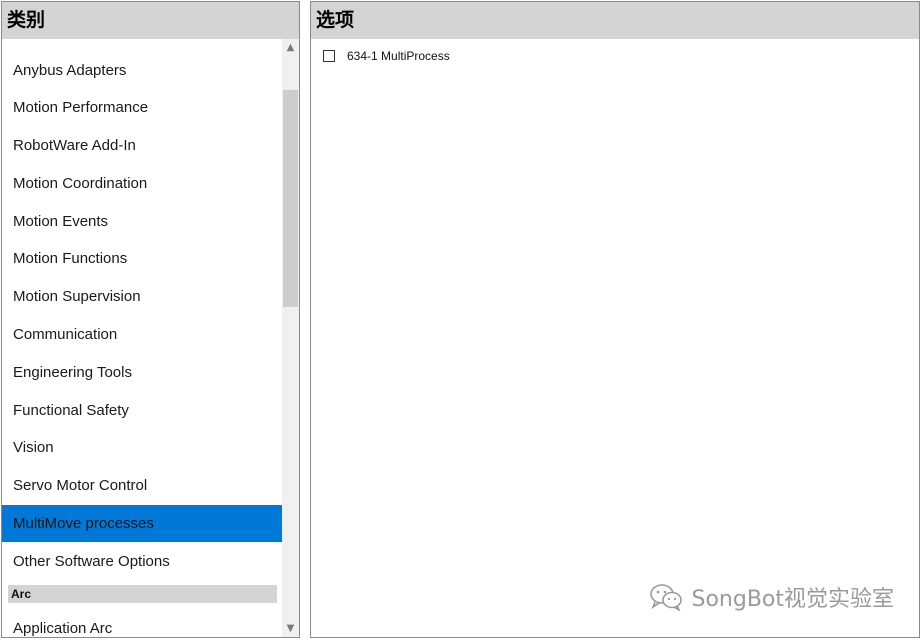 This screenshot has height=640, width=924. Describe the element at coordinates (142, 296) in the screenshot. I see `category-item-motion-supervision: Motion Supervision` at that location.